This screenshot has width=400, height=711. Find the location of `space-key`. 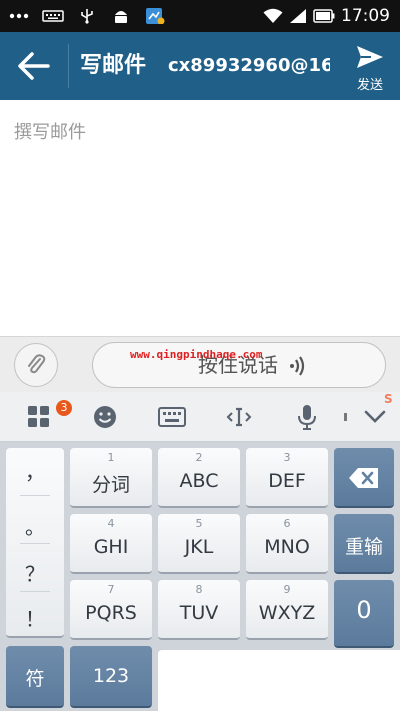

space-key is located at coordinates (279, 680).